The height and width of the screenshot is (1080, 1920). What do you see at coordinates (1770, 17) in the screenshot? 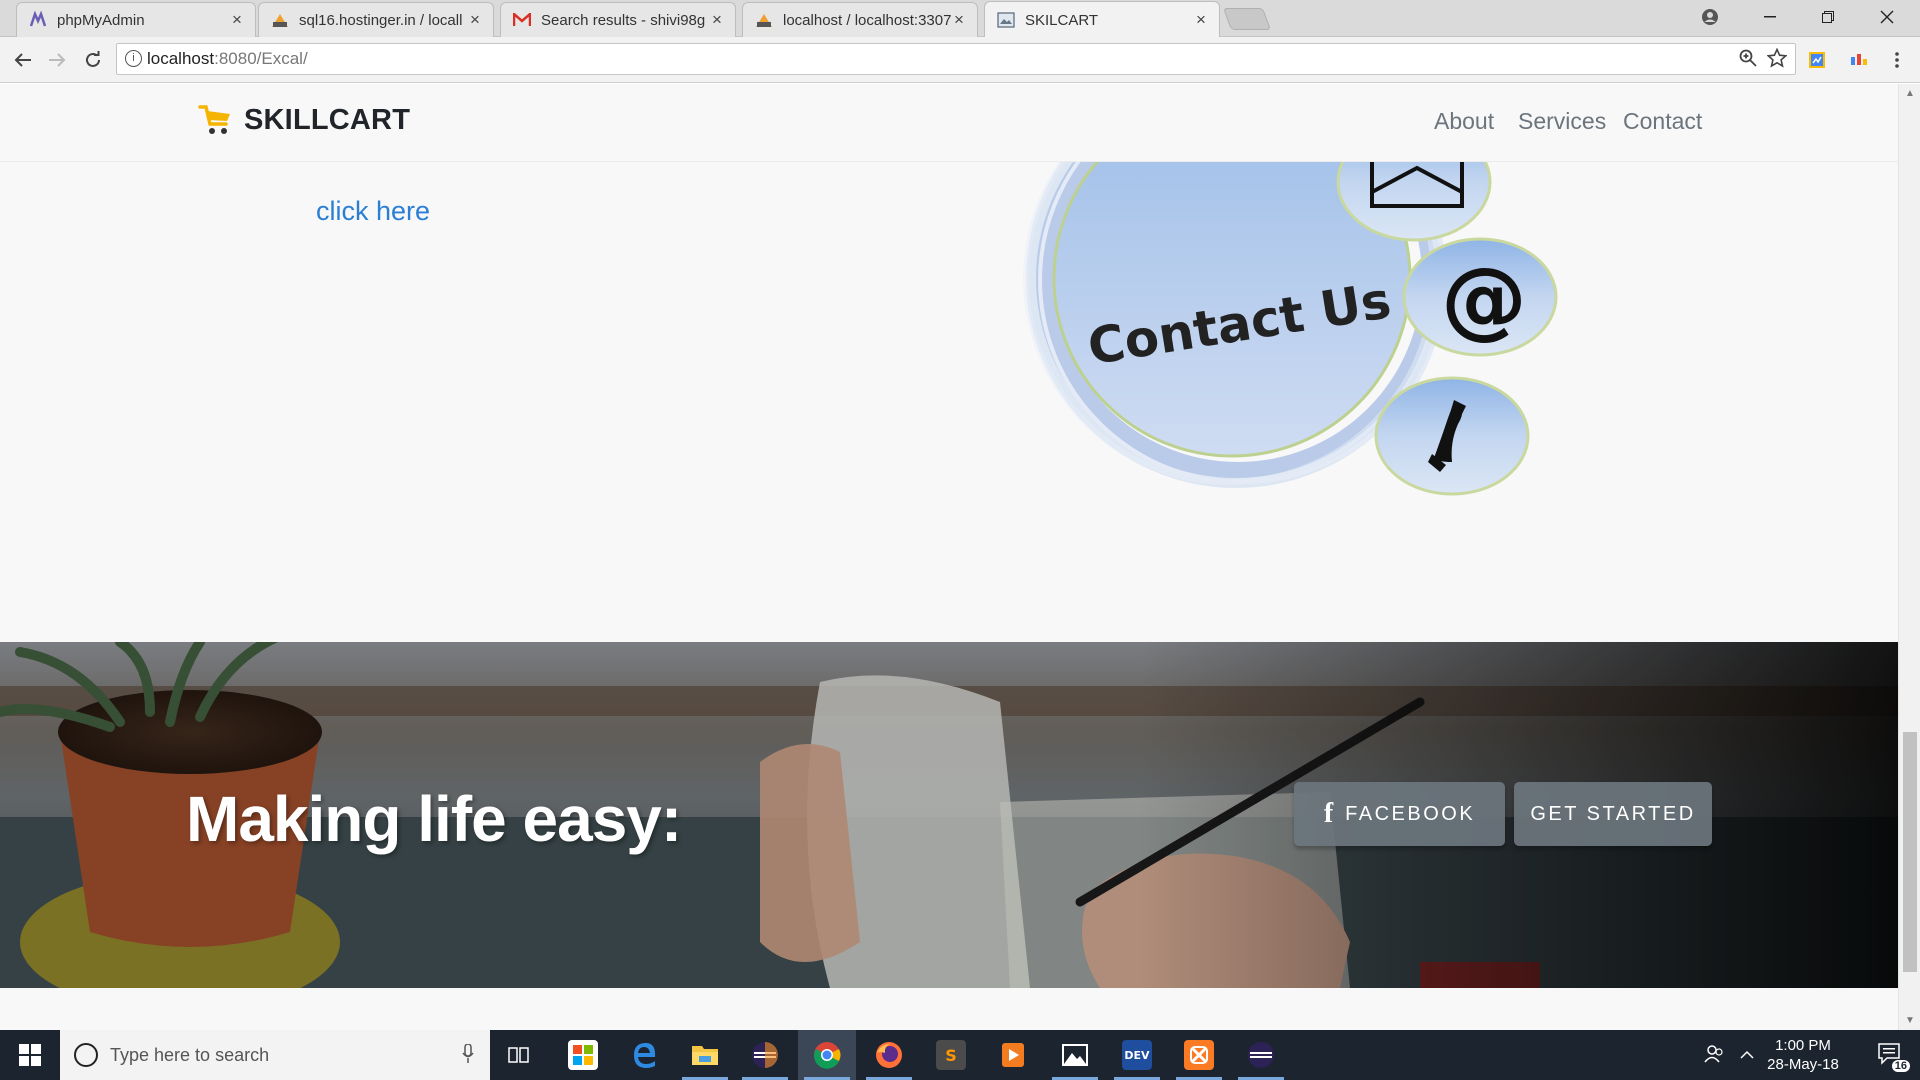
I see `minimize-button` at bounding box center [1770, 17].